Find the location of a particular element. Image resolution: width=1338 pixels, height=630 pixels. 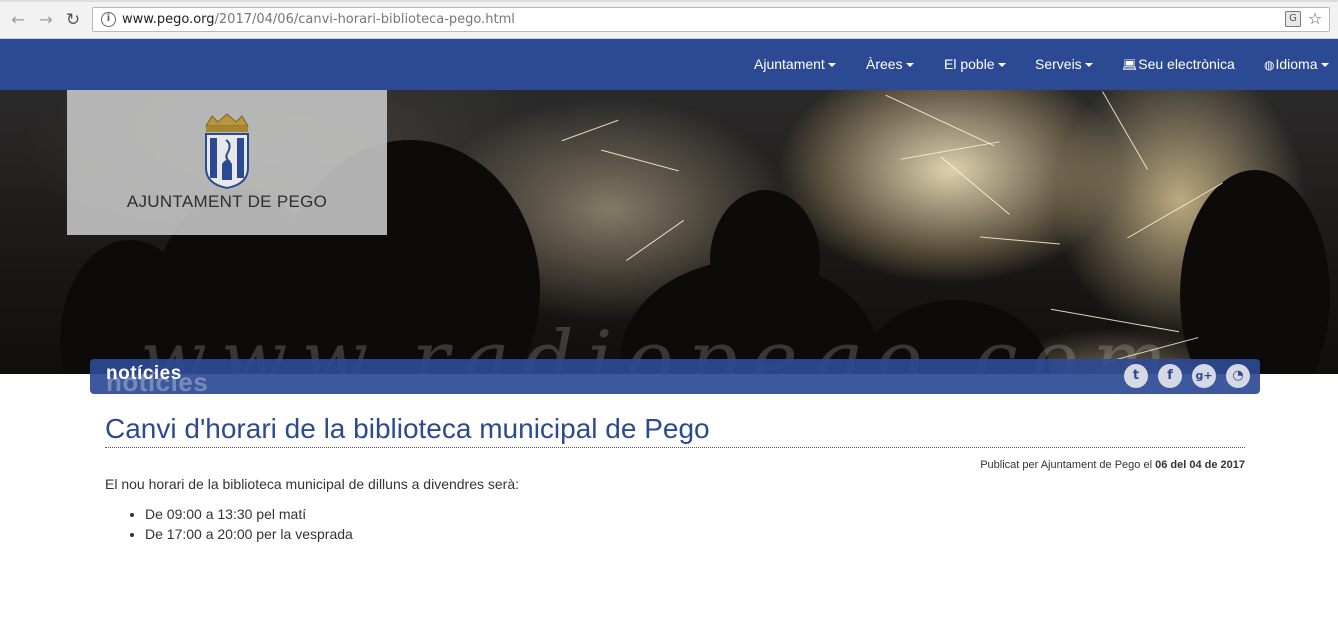

published-prefix: Publicat per Ajuntament de Pego el is located at coordinates (1068, 465).